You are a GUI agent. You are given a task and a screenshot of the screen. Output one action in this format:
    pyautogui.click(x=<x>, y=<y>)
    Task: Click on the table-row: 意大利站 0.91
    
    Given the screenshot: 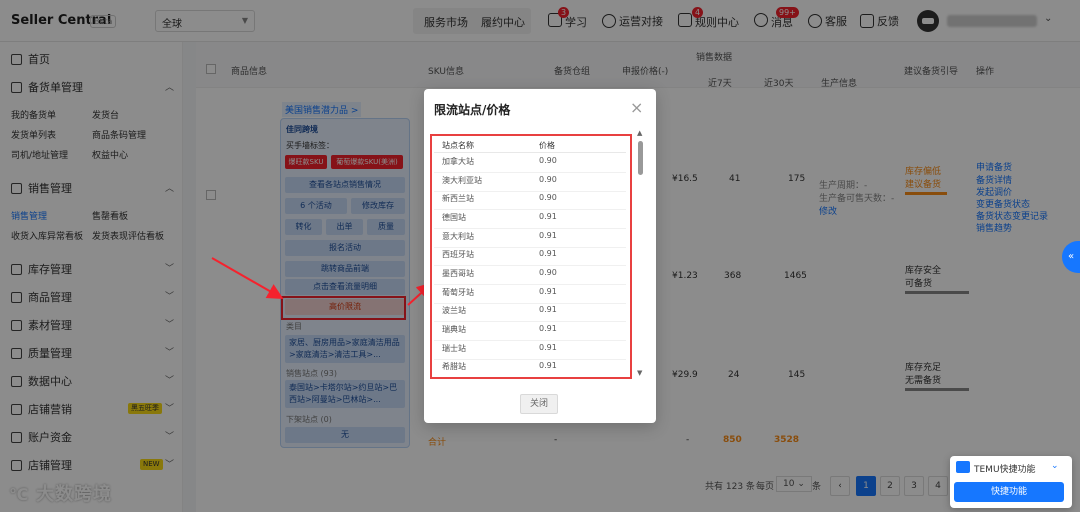 What is the action you would take?
    pyautogui.click(x=530, y=238)
    